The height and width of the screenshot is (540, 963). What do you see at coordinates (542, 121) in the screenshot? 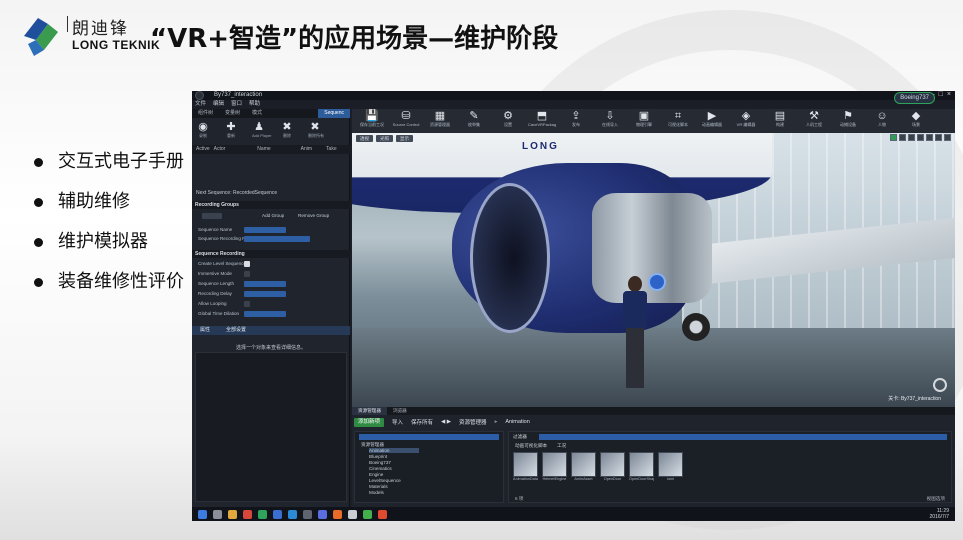
I see `package-button: ⬒ CaveVRPackage` at bounding box center [542, 121].